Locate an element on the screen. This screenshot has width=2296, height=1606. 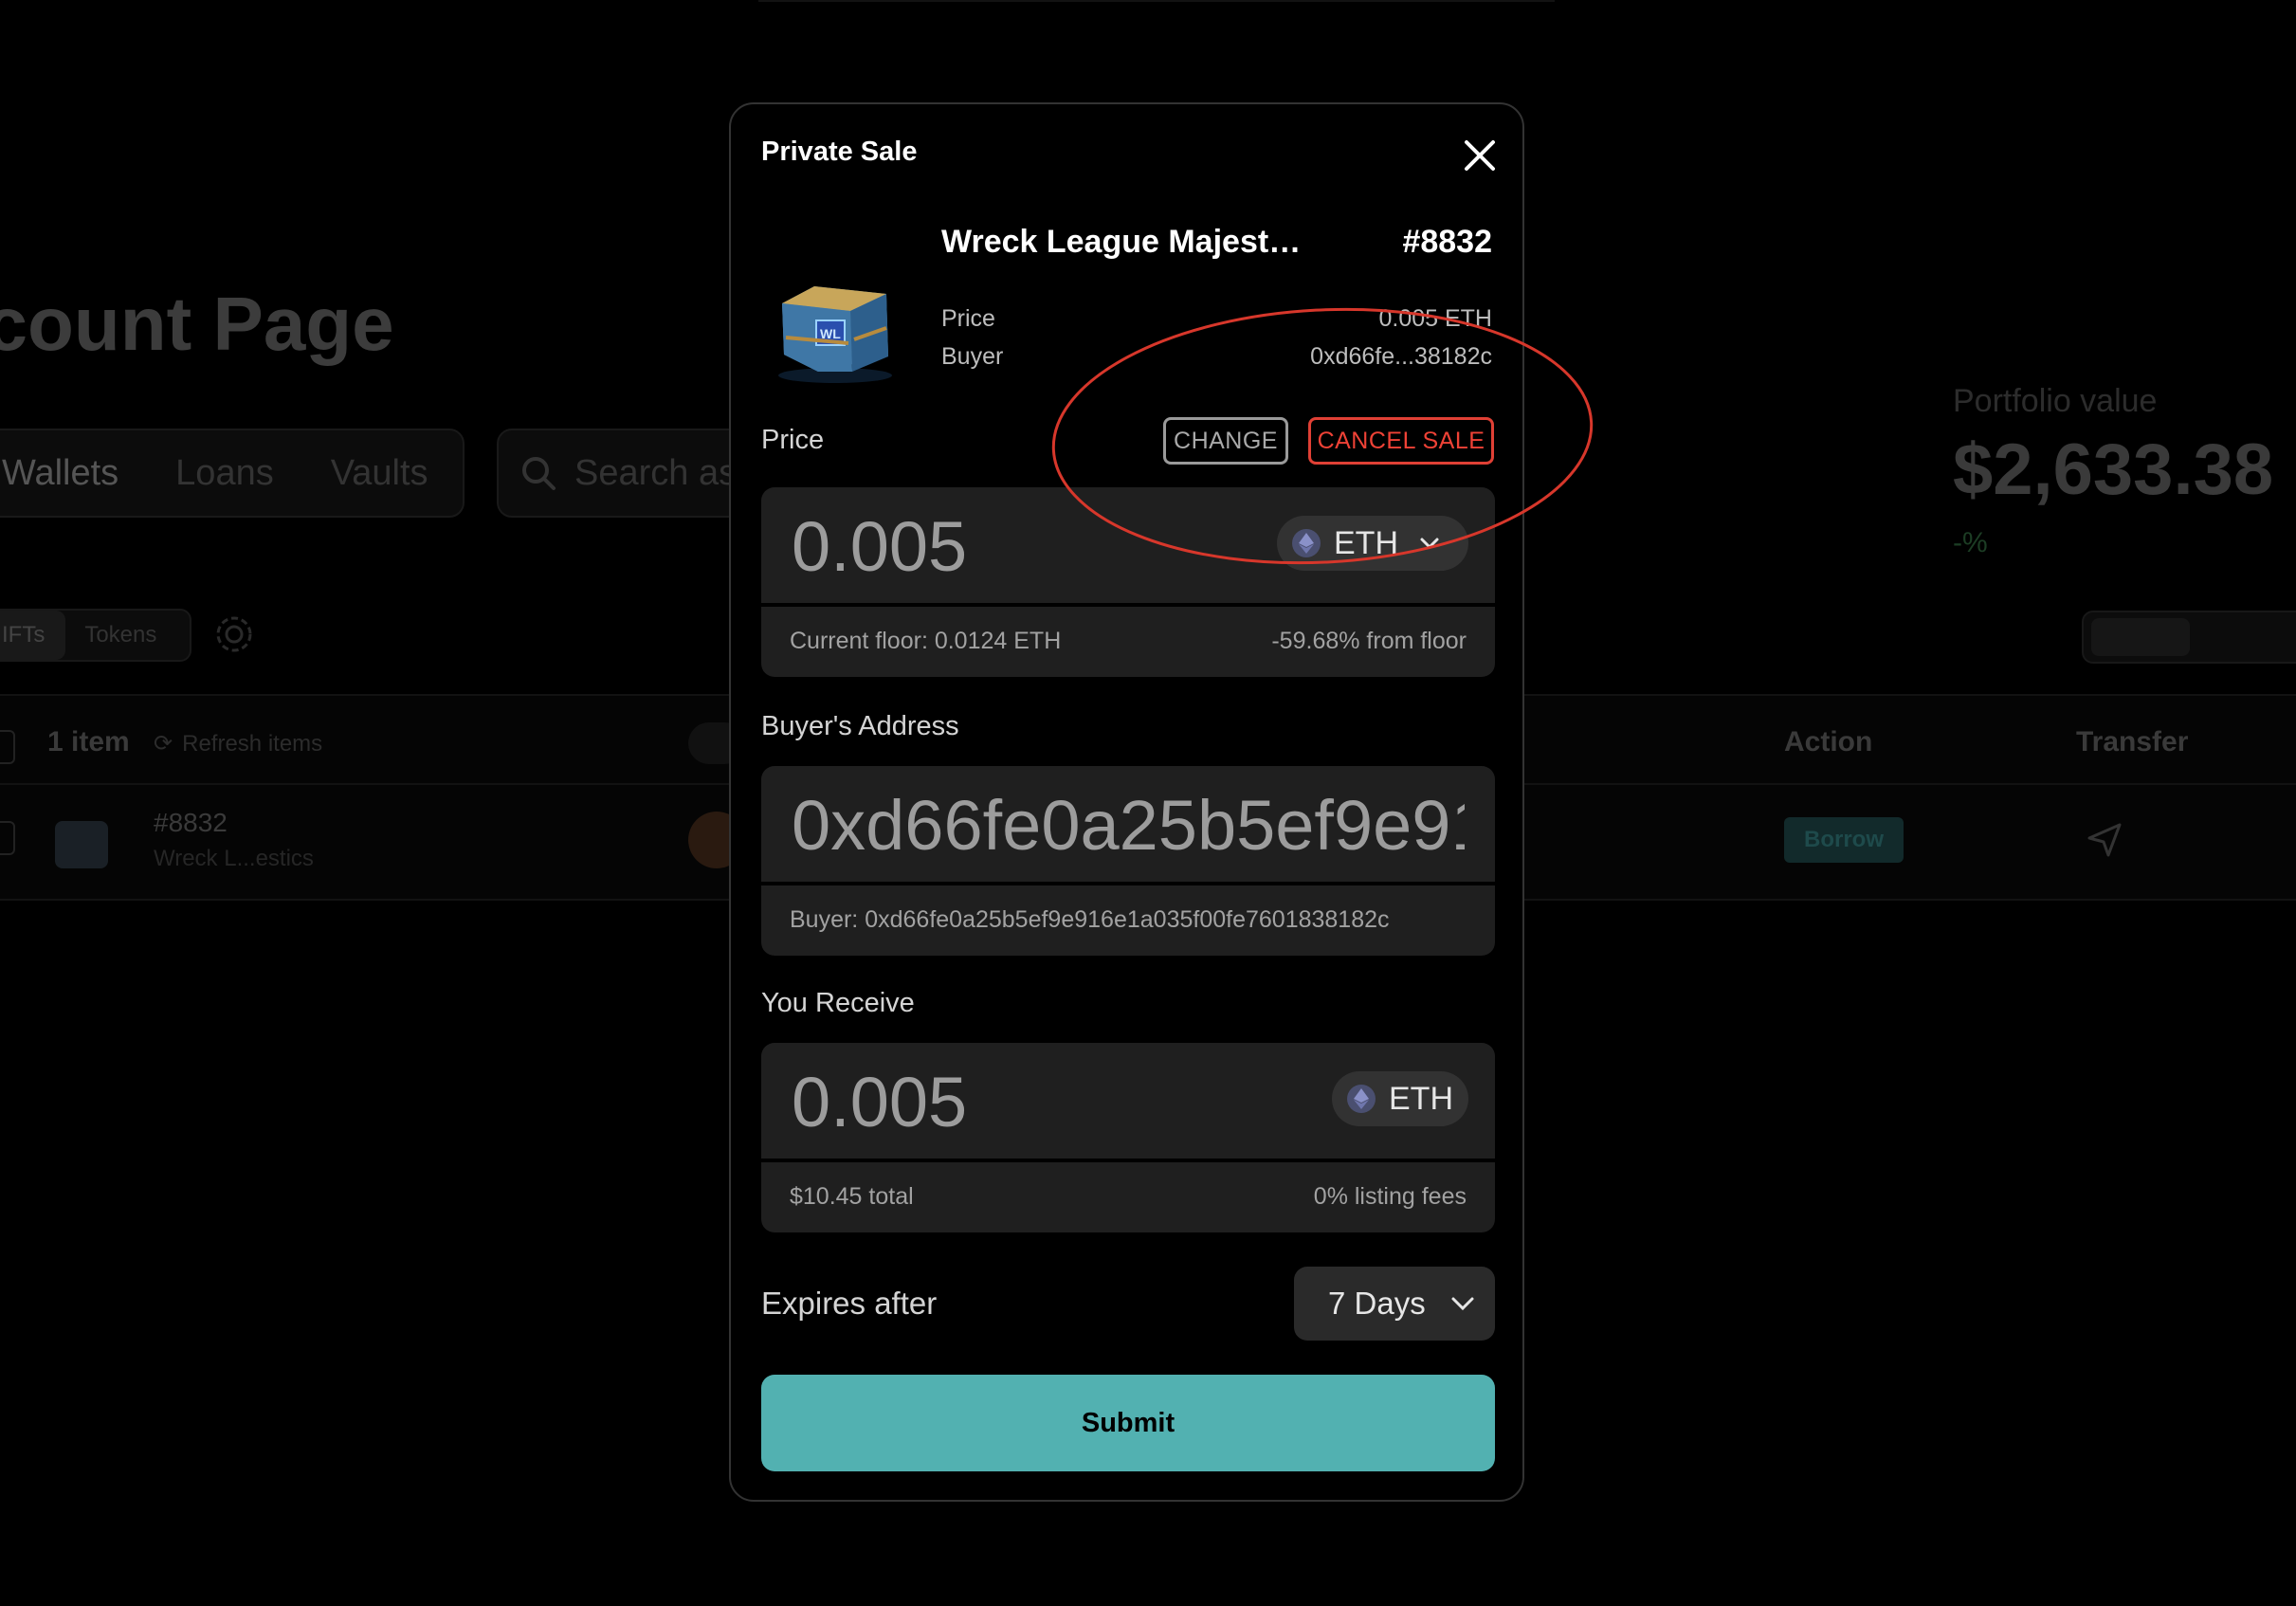
expires-value: 7 Days is located at coordinates (1377, 1303).